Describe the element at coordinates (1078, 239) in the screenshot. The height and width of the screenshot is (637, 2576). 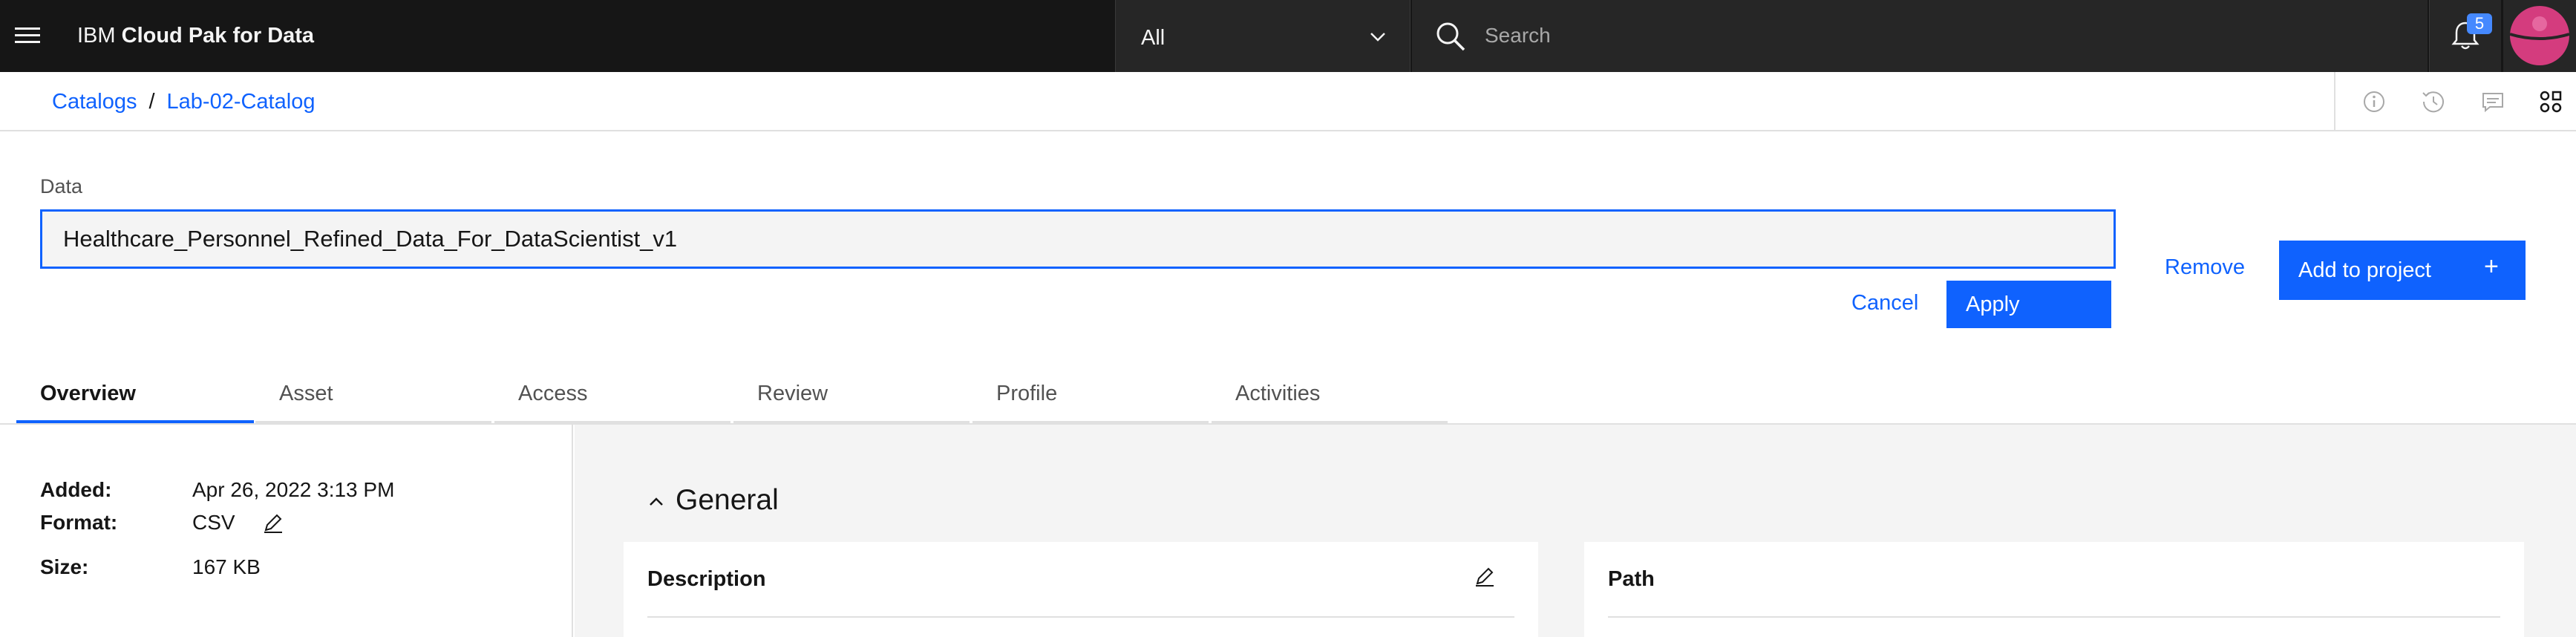
I see `asset-name-input` at that location.